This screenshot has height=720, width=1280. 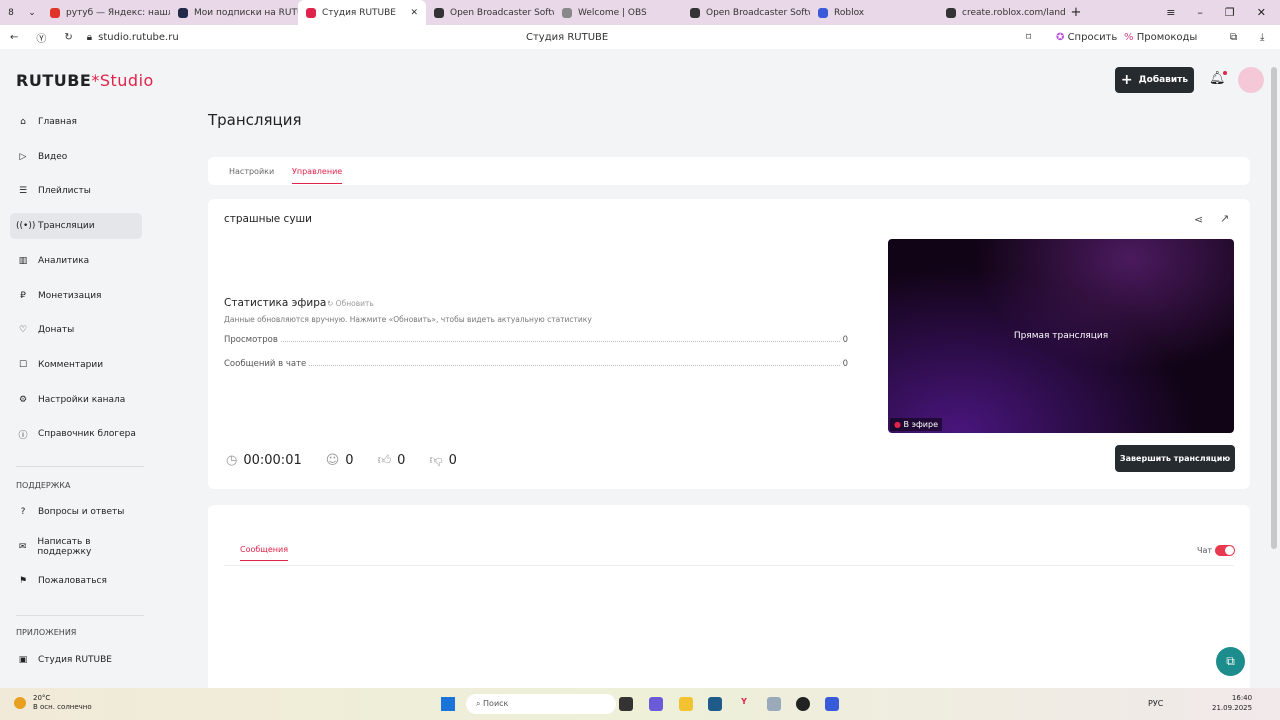 What do you see at coordinates (452, 460) in the screenshot?
I see `dislikes-count: 0` at bounding box center [452, 460].